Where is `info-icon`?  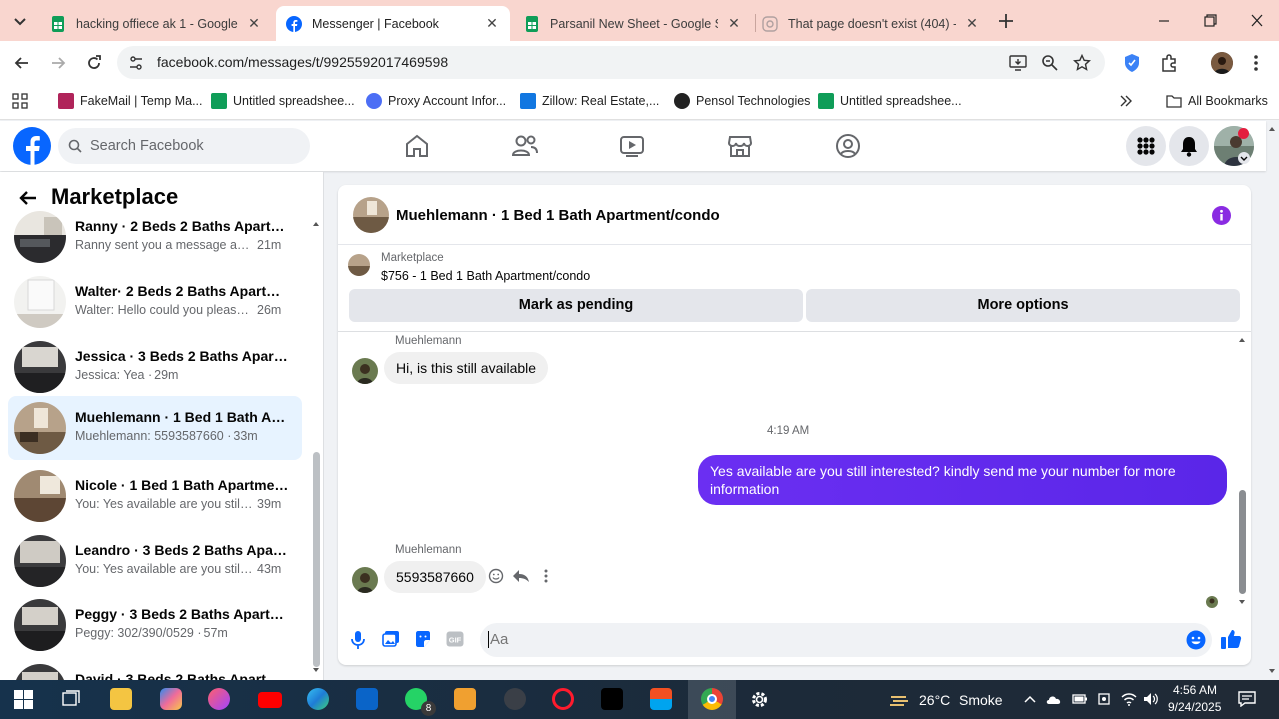
info-icon is located at coordinates (1221, 215).